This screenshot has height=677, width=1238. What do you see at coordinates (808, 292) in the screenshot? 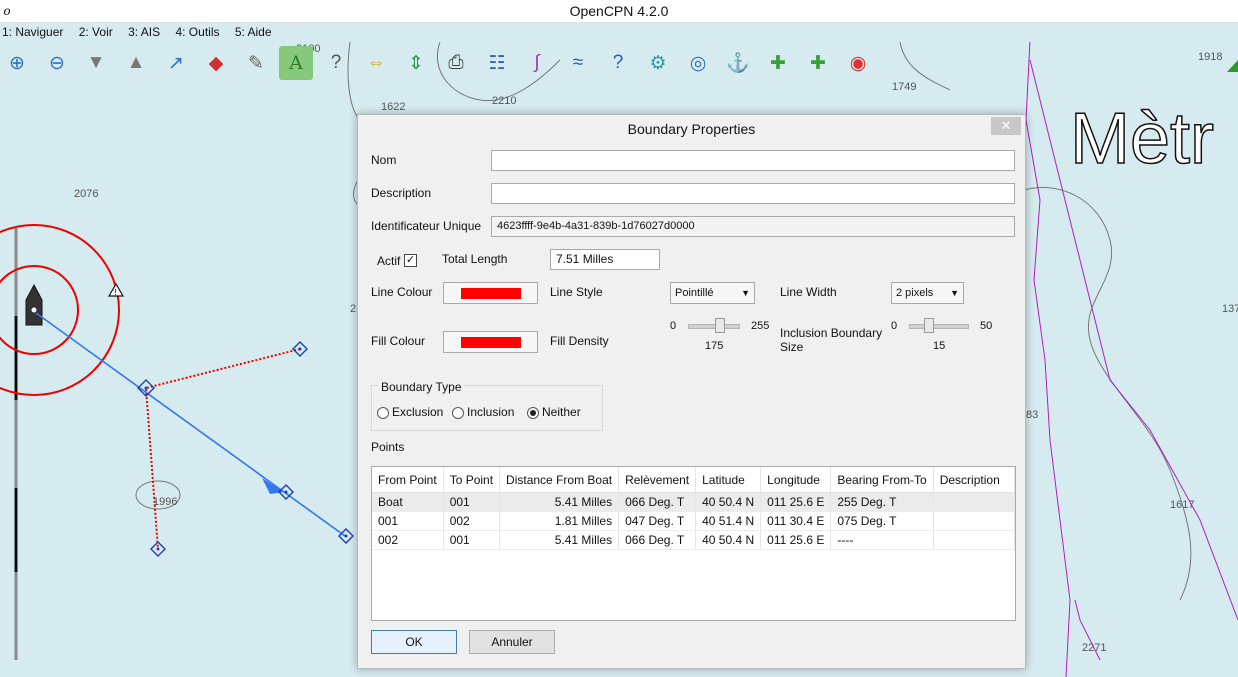
I see `line-width-label: Line Width` at bounding box center [808, 292].